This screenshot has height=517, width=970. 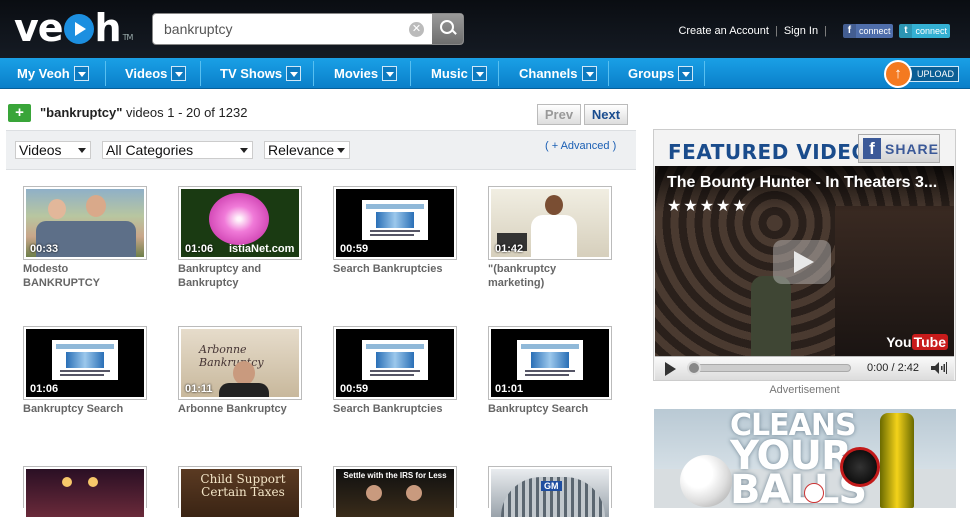 I want to click on progress-track, so click(x=769, y=368).